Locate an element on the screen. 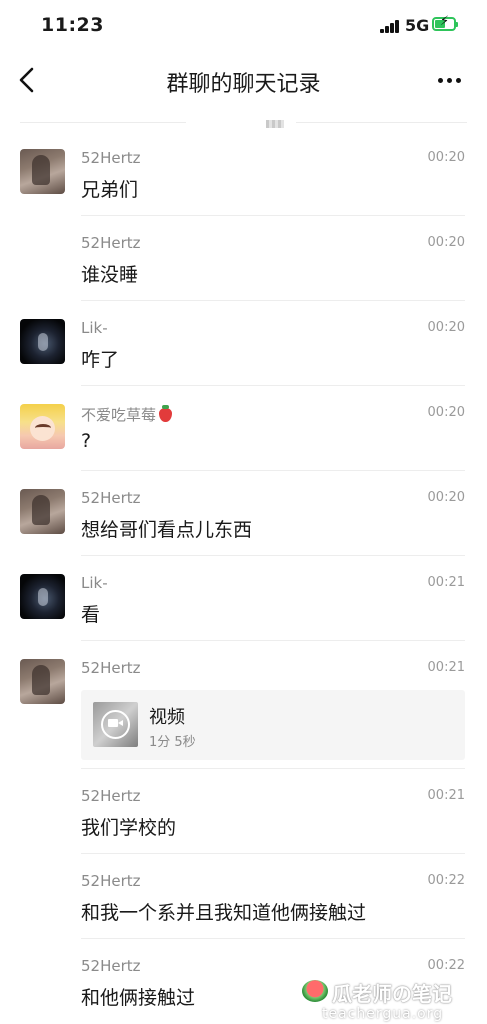 This screenshot has width=487, height=1024. message-item: 52Hertz 00:20 谁没睡 is located at coordinates (243, 258).